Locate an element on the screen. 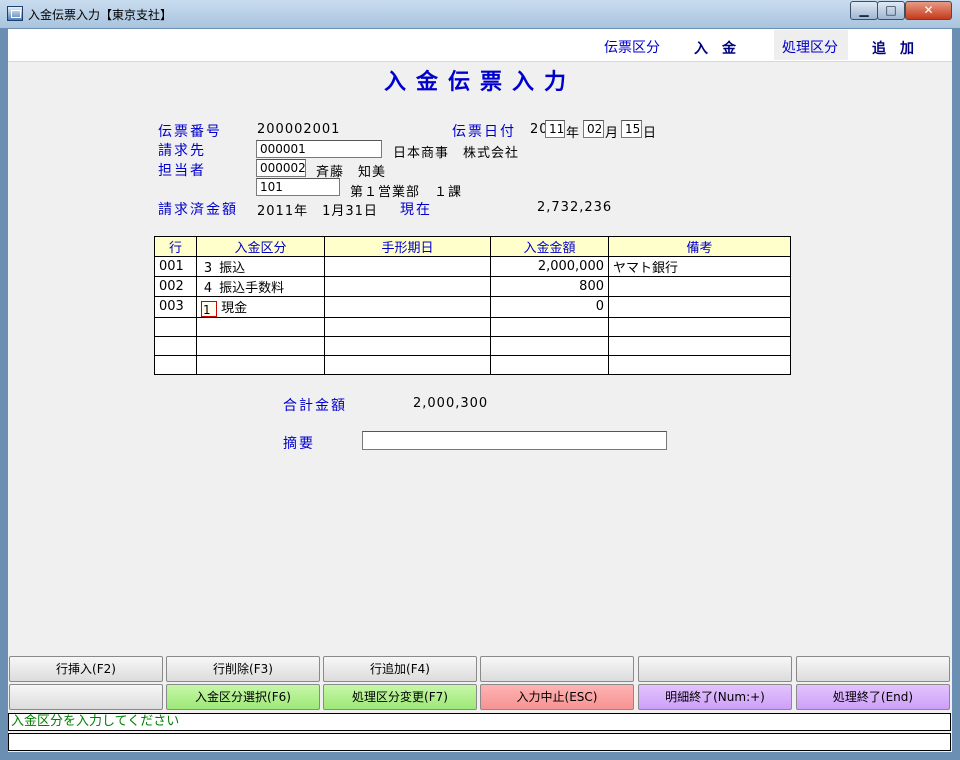 This screenshot has width=960, height=760. month-unit: 月 is located at coordinates (612, 133).